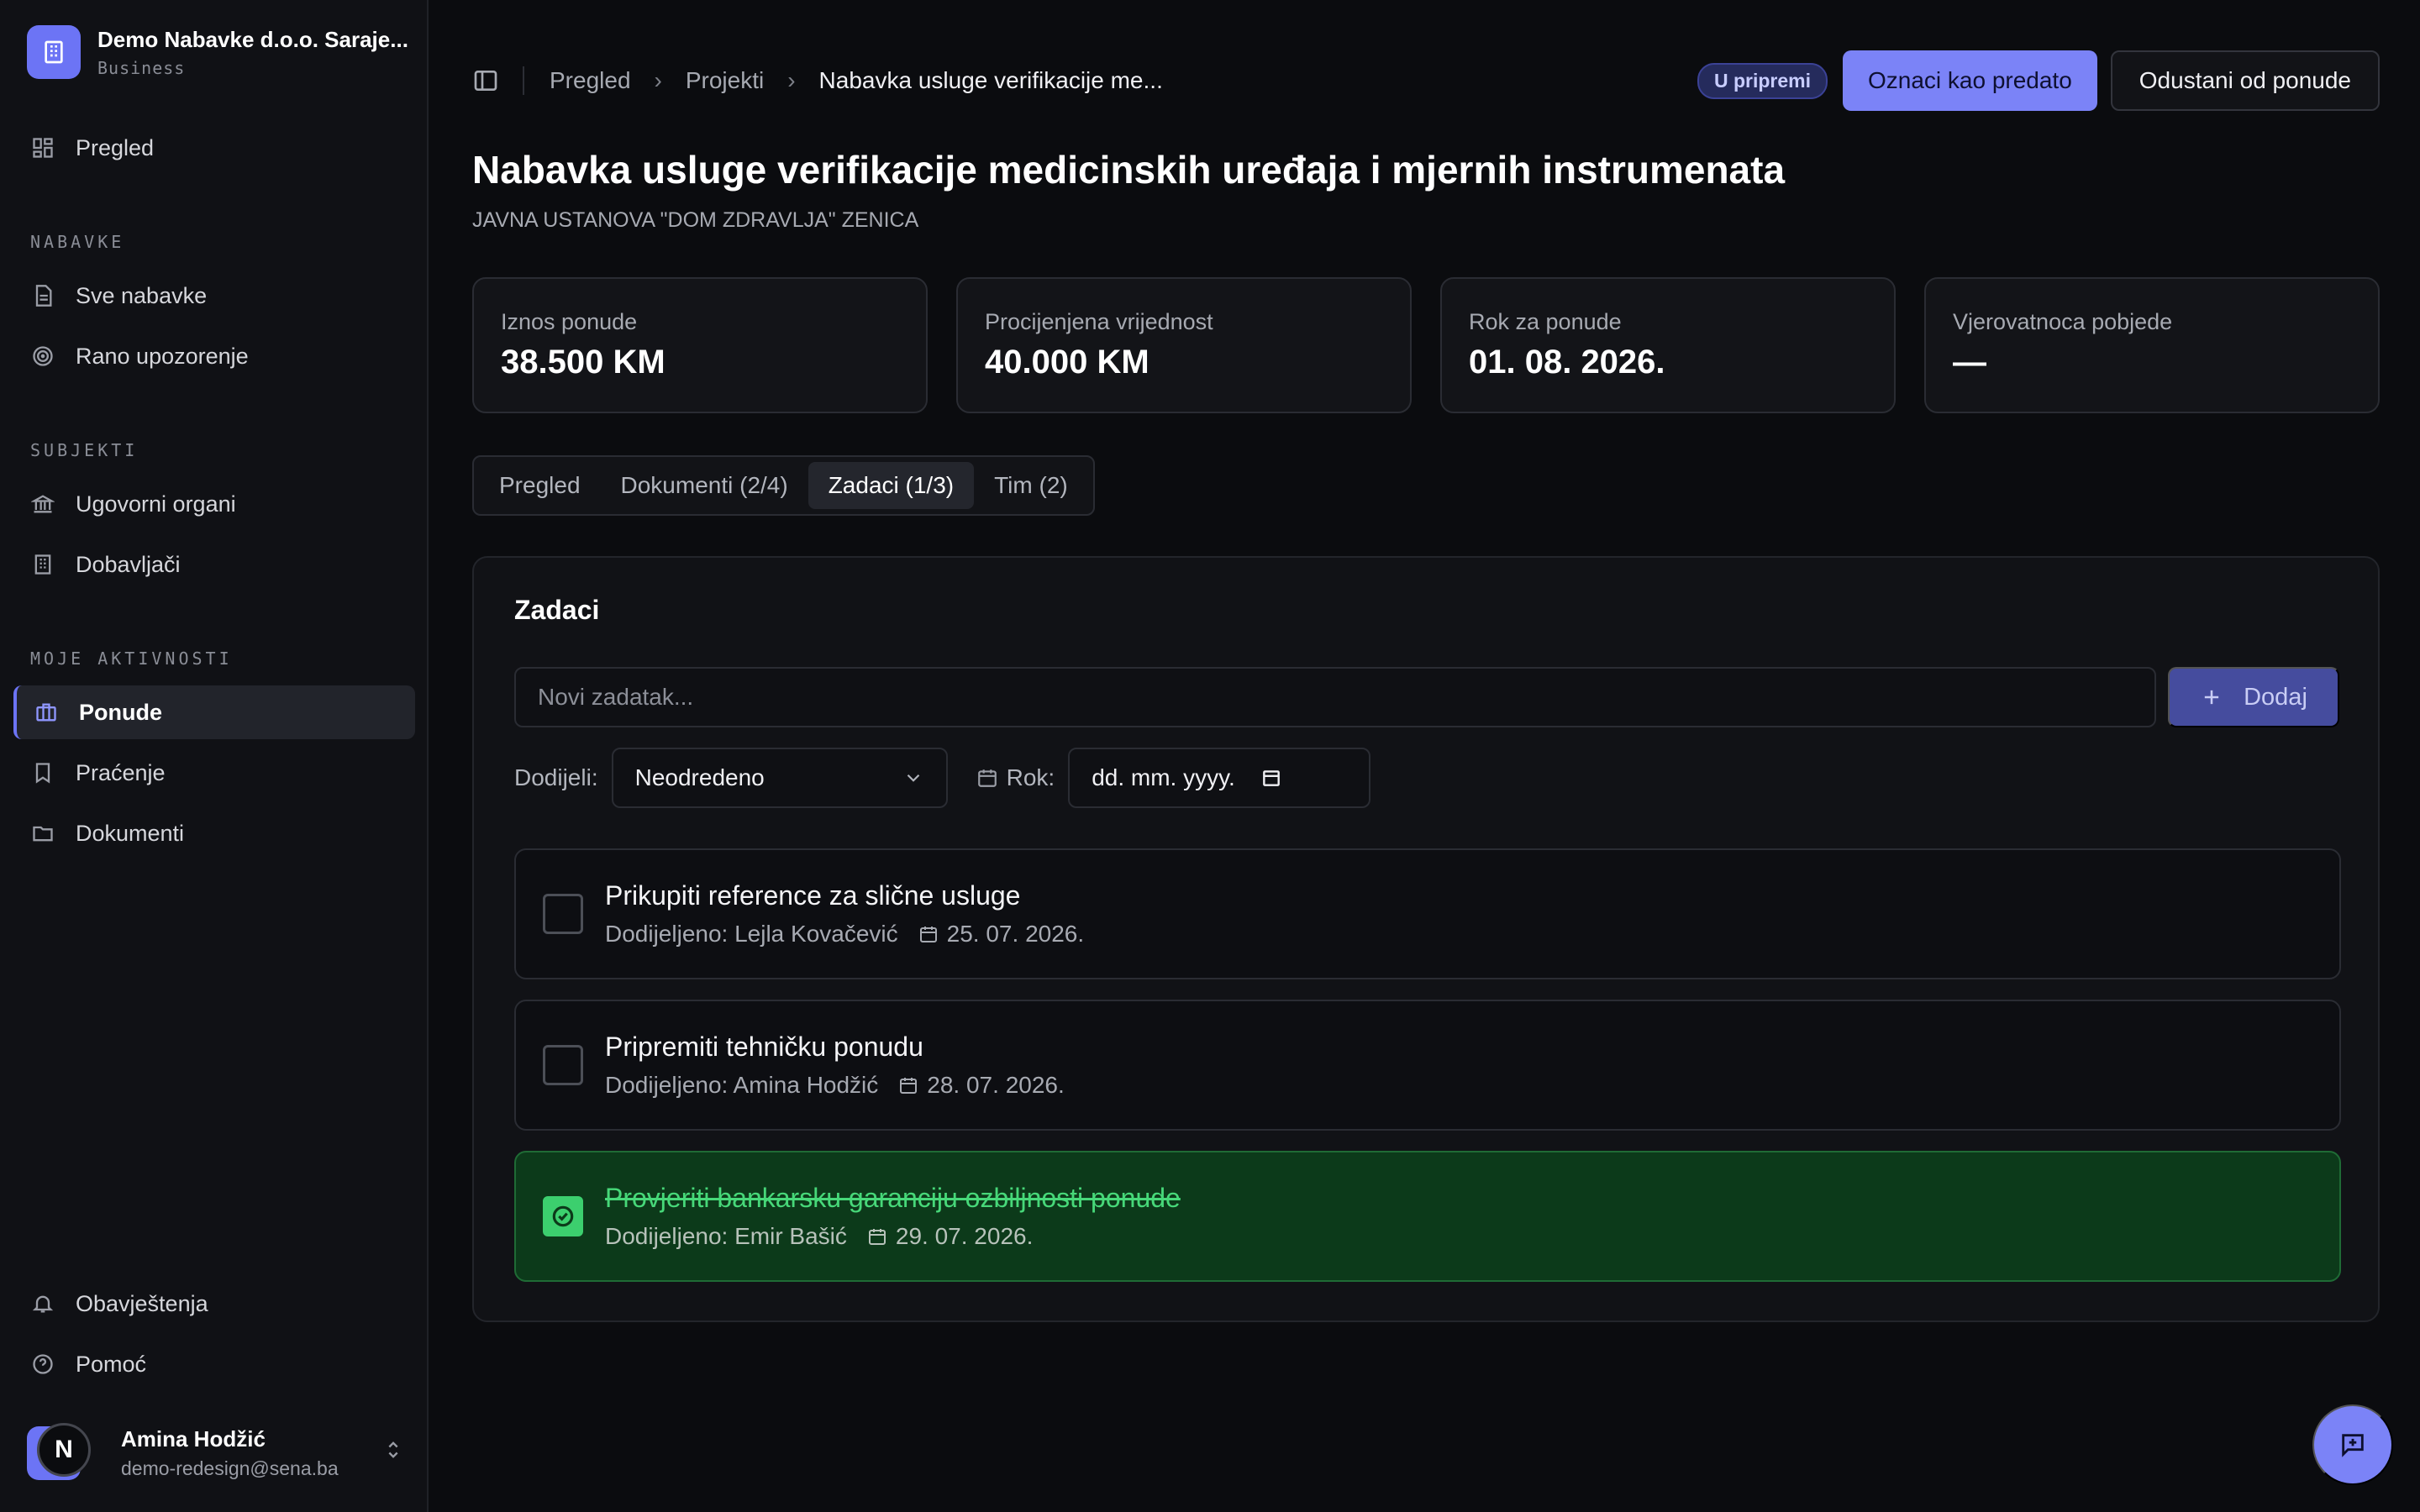 This screenshot has width=2420, height=1512. What do you see at coordinates (128, 564) in the screenshot?
I see `sidebar-item-label: Dobavljači` at bounding box center [128, 564].